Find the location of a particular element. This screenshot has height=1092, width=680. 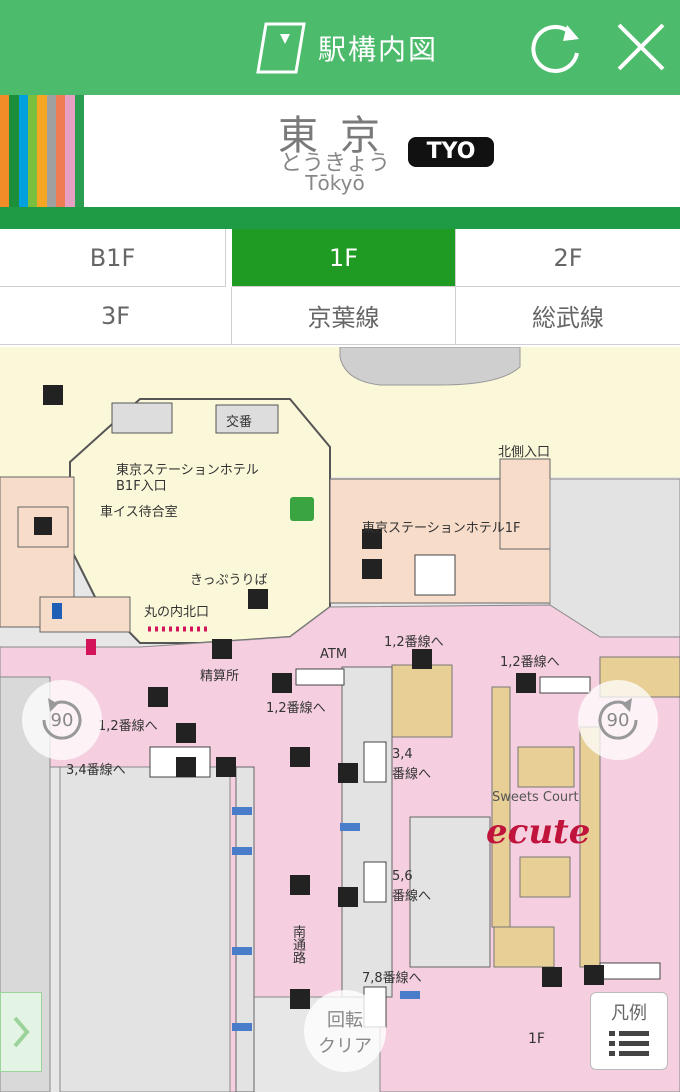

legend-button: 凡例 is located at coordinates (629, 1031).